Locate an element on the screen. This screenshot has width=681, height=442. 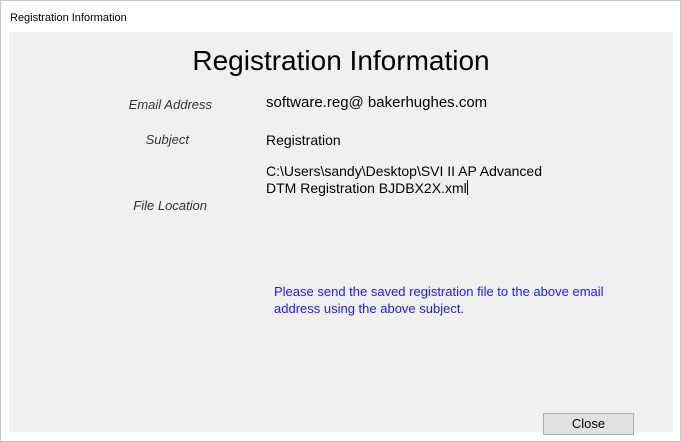
file-location-label: File Location is located at coordinates (170, 205).